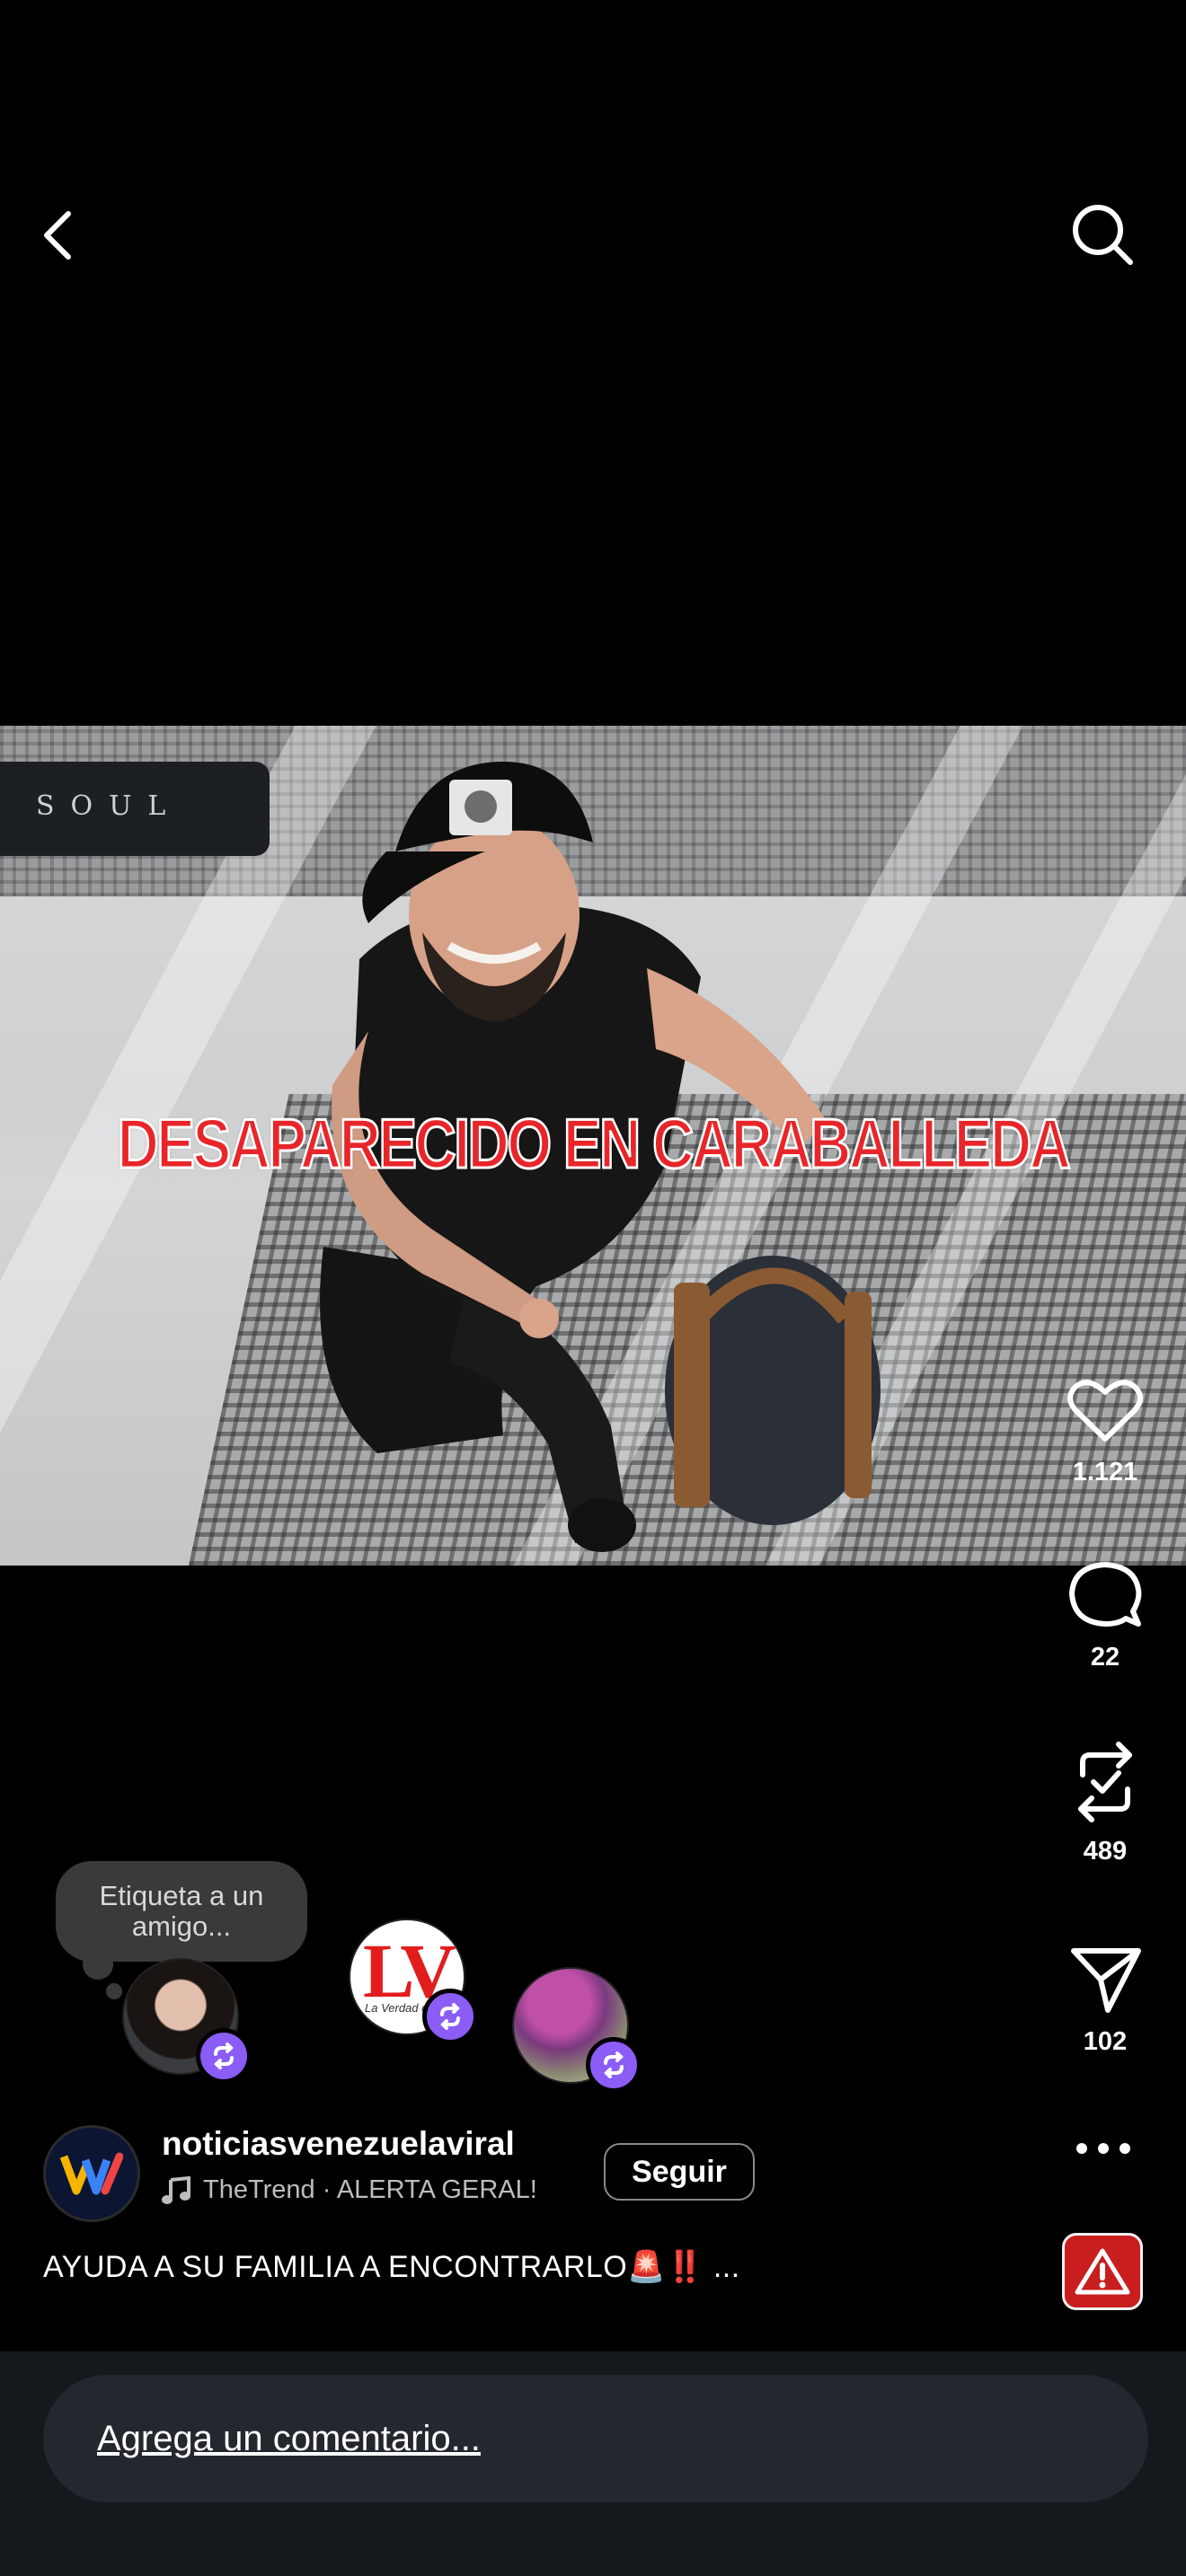 The image size is (1186, 2576). I want to click on more-dots-icon, so click(1103, 2148).